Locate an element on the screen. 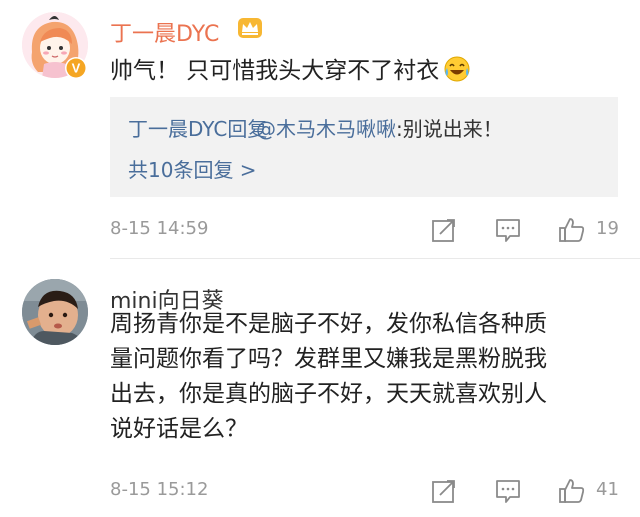 Image resolution: width=640 pixels, height=517 pixels. comment-text: 帅气！ 只可惜我头大穿不了衬衣 is located at coordinates (290, 71).